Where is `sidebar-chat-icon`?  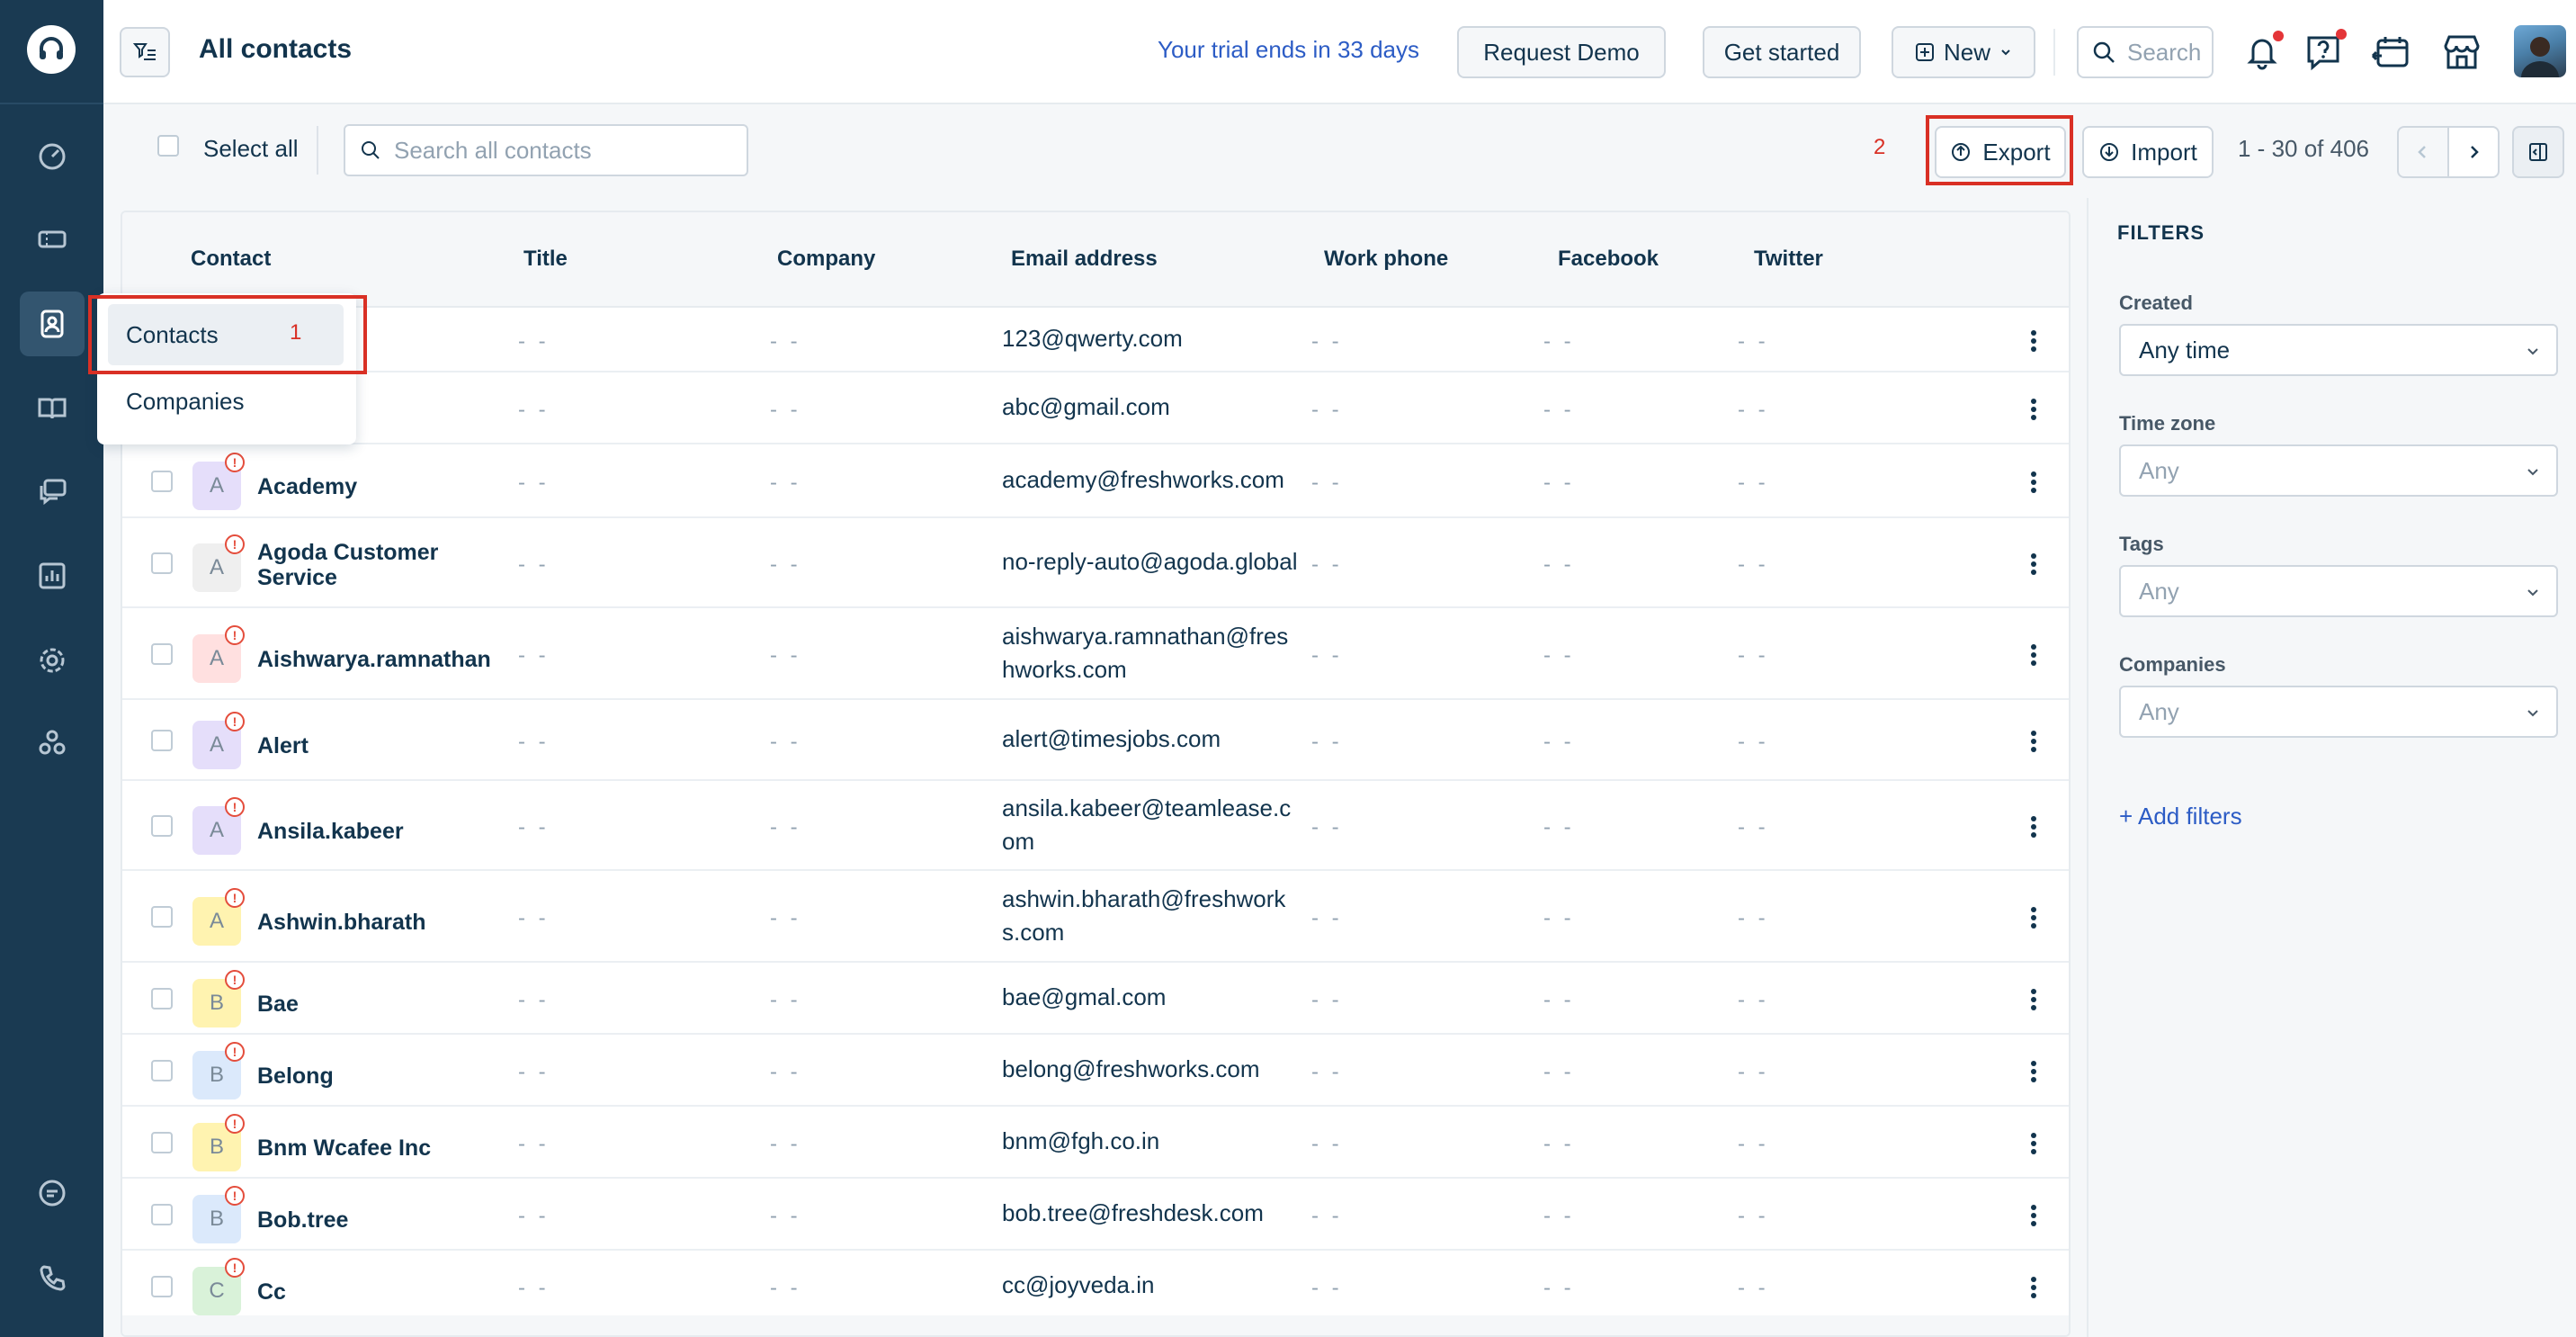 sidebar-chat-icon is located at coordinates (52, 1193).